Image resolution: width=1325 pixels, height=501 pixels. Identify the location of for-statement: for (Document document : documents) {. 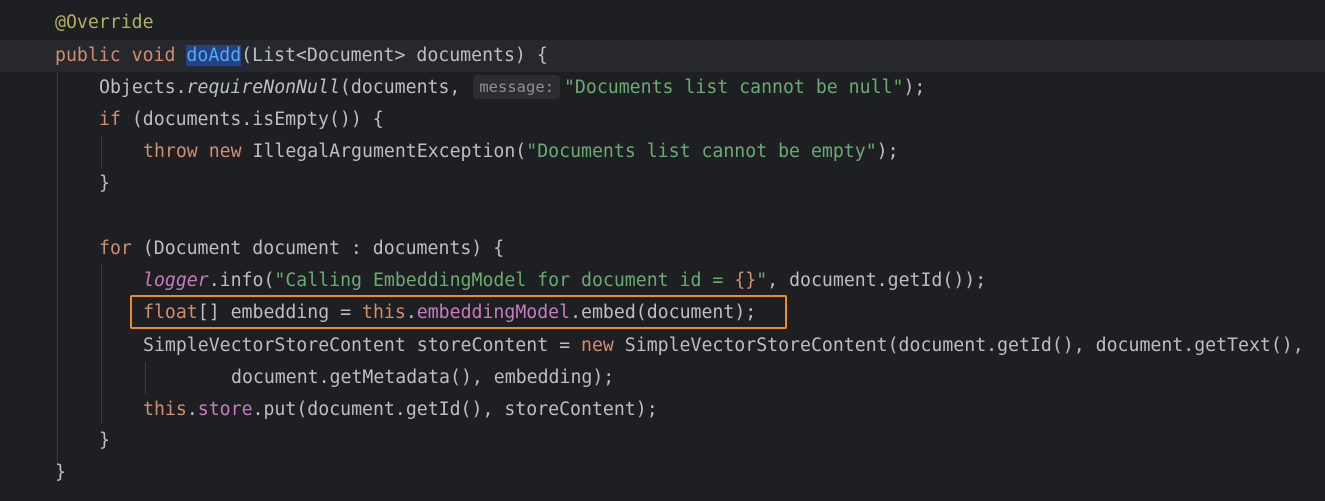
(301, 249).